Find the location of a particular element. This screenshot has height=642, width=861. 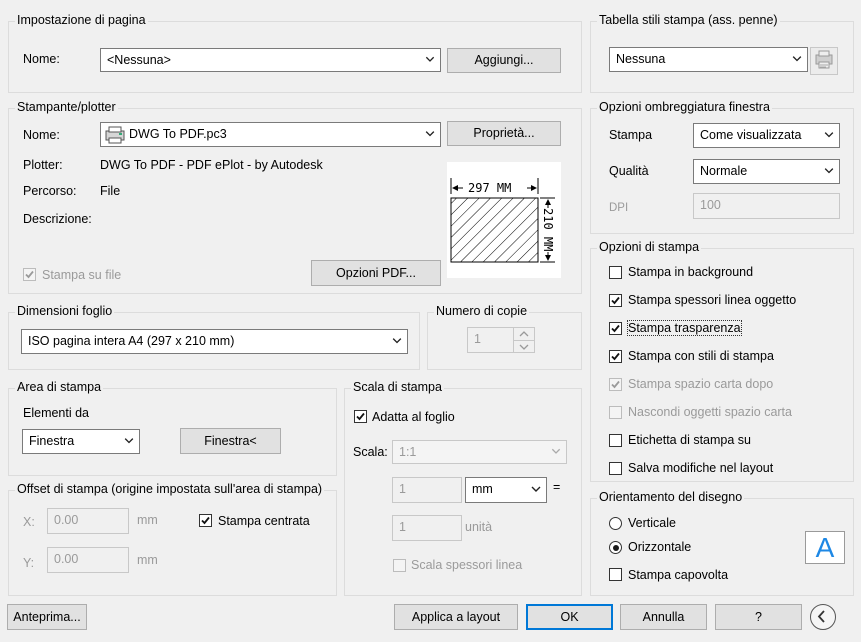

plot-area-select: Finestra is located at coordinates (81, 441).